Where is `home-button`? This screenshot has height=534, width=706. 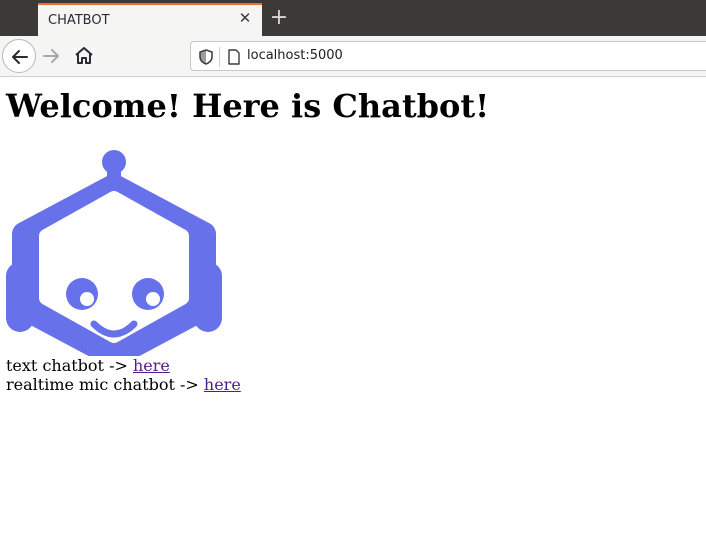 home-button is located at coordinates (84, 56).